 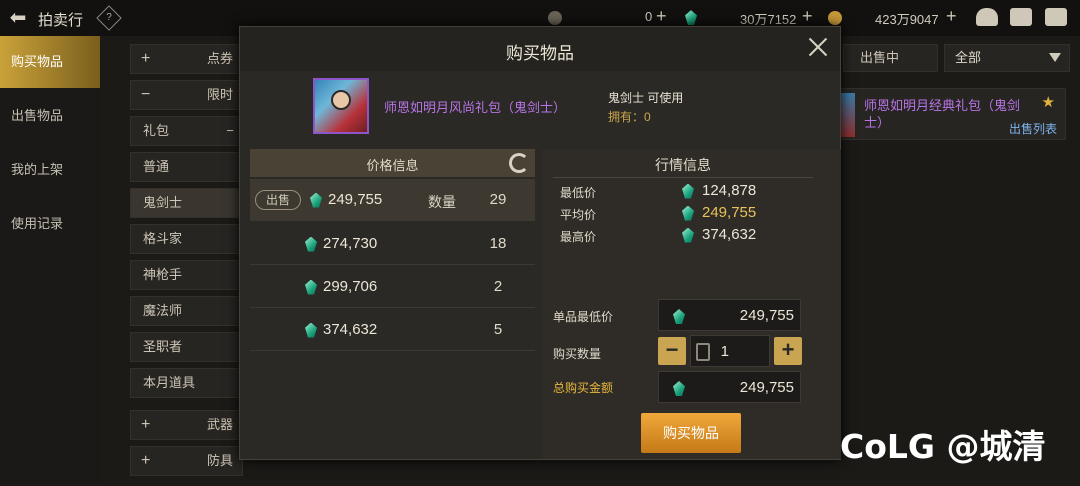 I want to click on quantity-value: 18, so click(x=498, y=243).